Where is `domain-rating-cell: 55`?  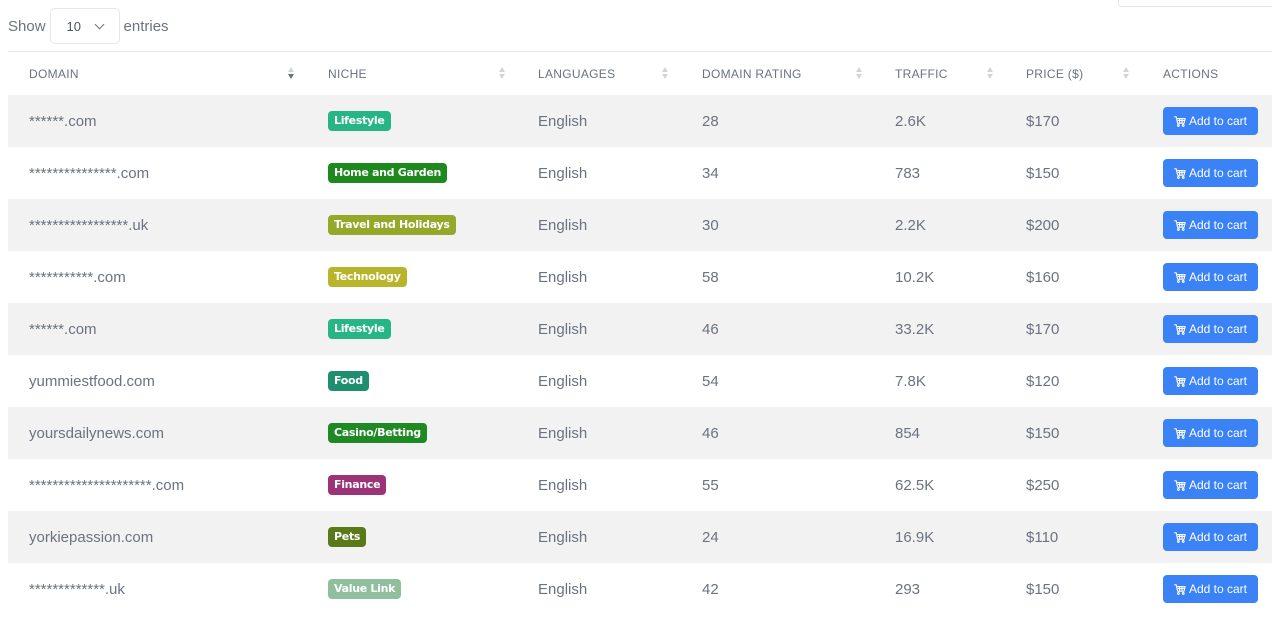 domain-rating-cell: 55 is located at coordinates (710, 485).